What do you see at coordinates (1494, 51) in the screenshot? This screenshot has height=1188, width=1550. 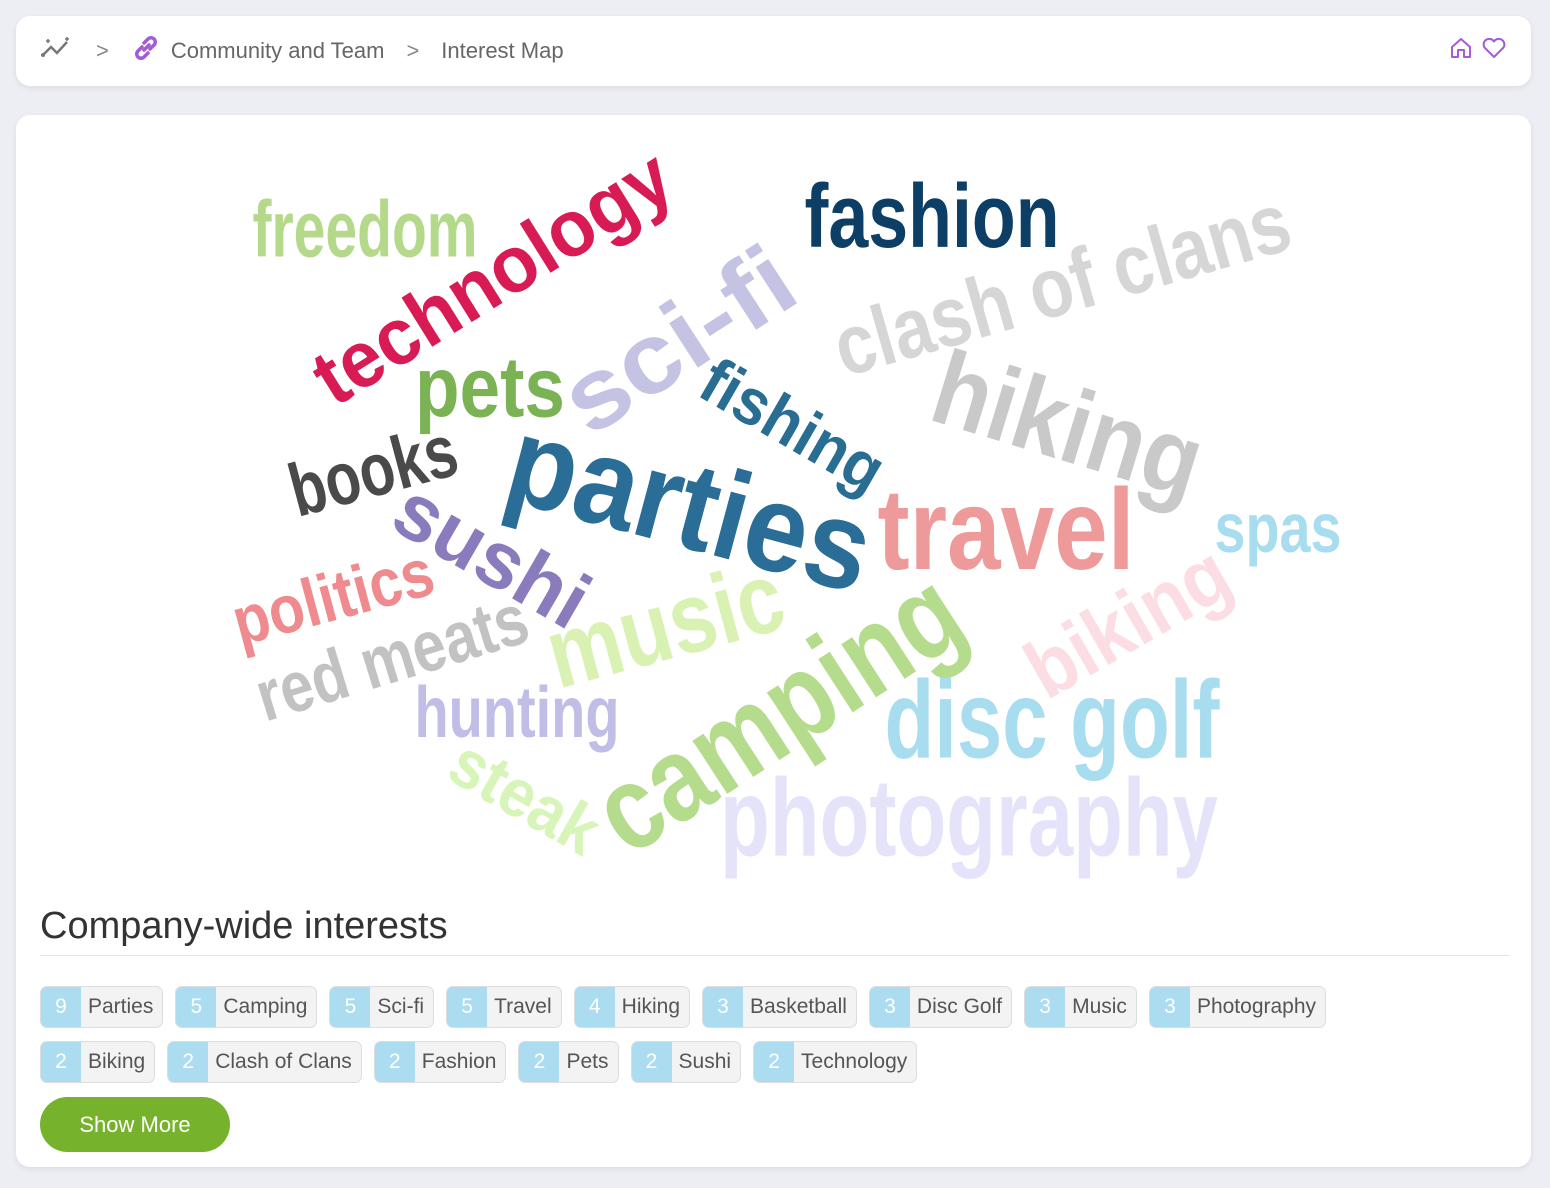 I see `heart-icon` at bounding box center [1494, 51].